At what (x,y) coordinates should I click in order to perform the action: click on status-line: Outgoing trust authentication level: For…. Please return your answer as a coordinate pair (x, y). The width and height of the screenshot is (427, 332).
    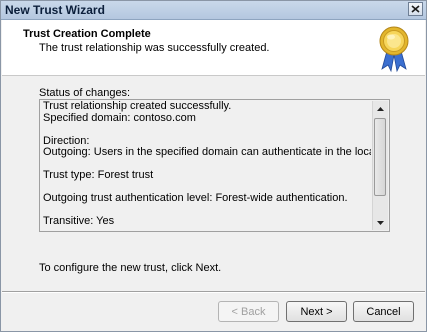
    Looking at the image, I should click on (195, 198).